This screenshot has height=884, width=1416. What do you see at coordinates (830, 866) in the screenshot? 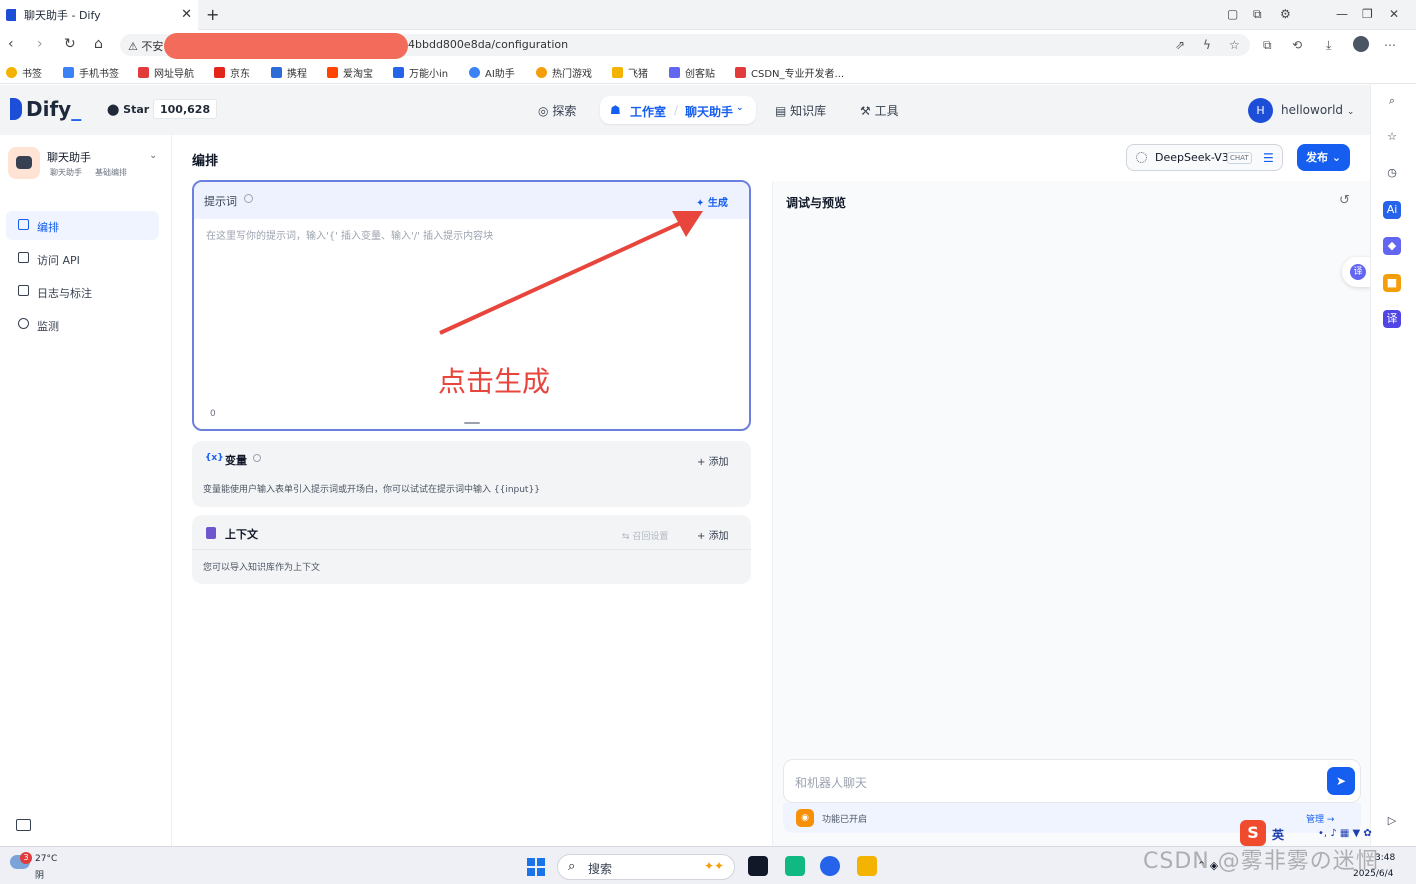
I see `edge-browser-icon` at bounding box center [830, 866].